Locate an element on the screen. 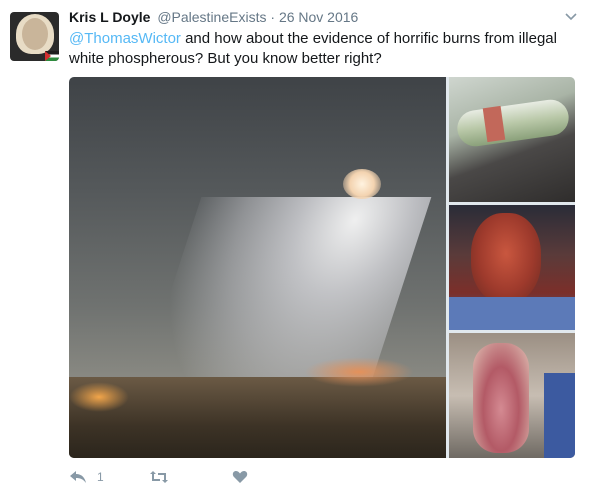 Image resolution: width=594 pixels, height=490 pixels. pants is located at coordinates (559, 415).